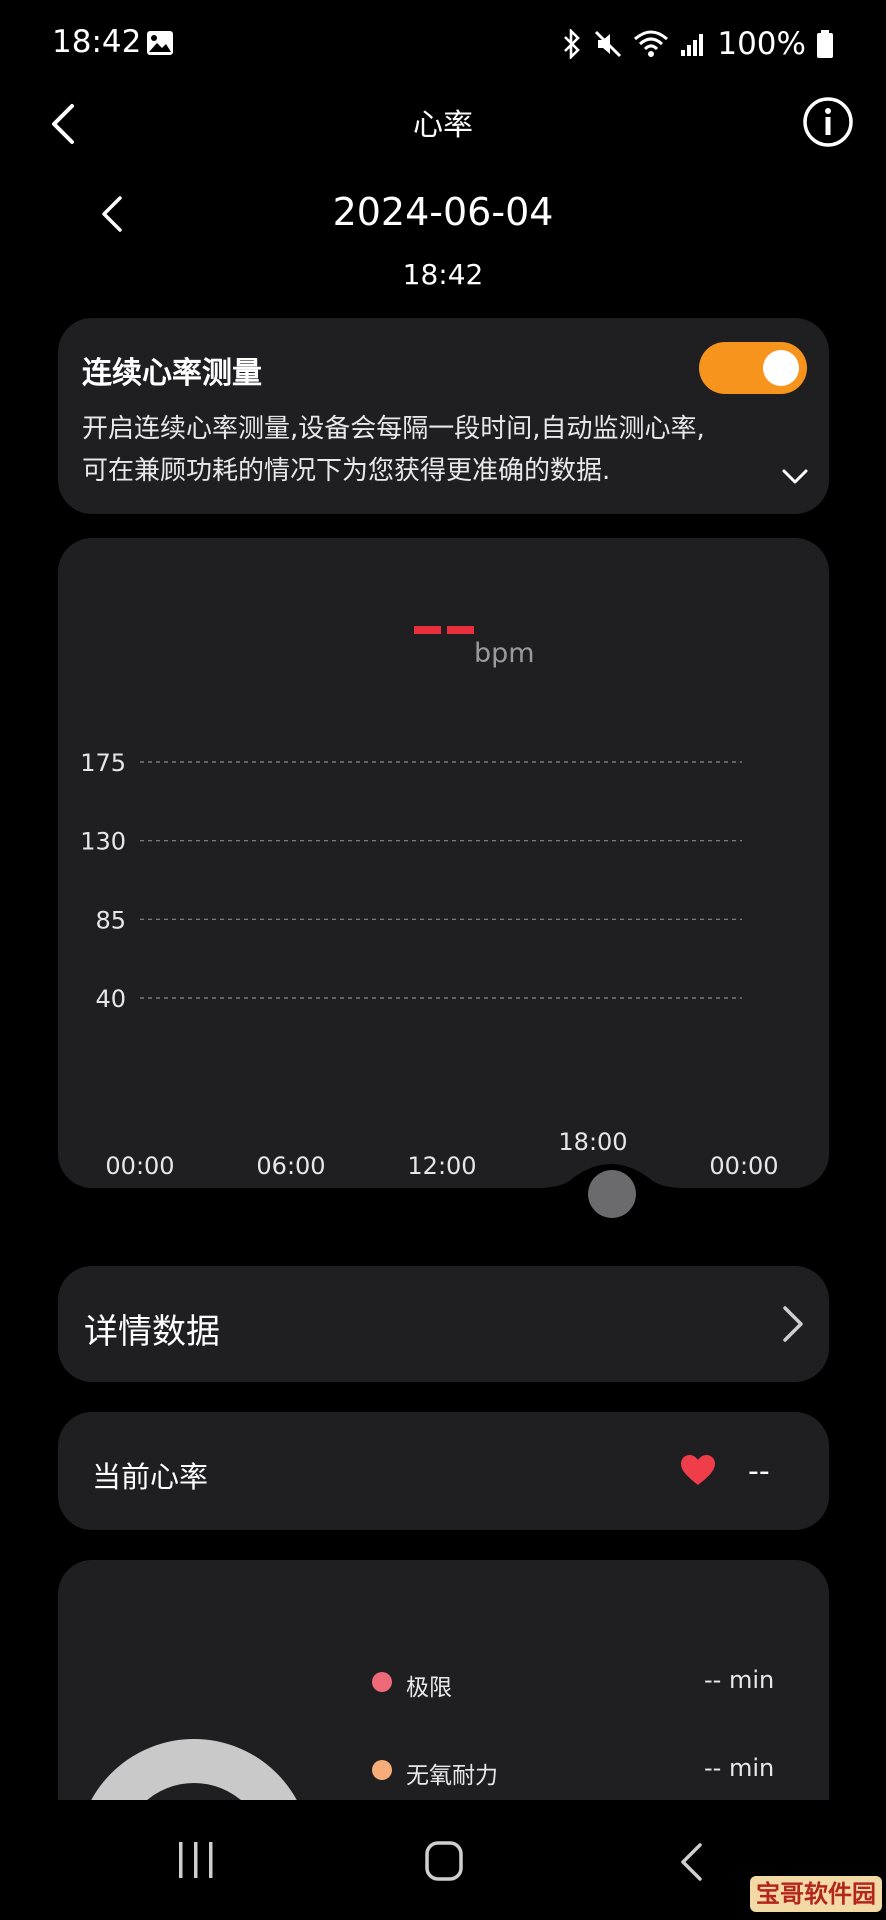  Describe the element at coordinates (103, 842) in the screenshot. I see `y-tick-label: 130` at that location.